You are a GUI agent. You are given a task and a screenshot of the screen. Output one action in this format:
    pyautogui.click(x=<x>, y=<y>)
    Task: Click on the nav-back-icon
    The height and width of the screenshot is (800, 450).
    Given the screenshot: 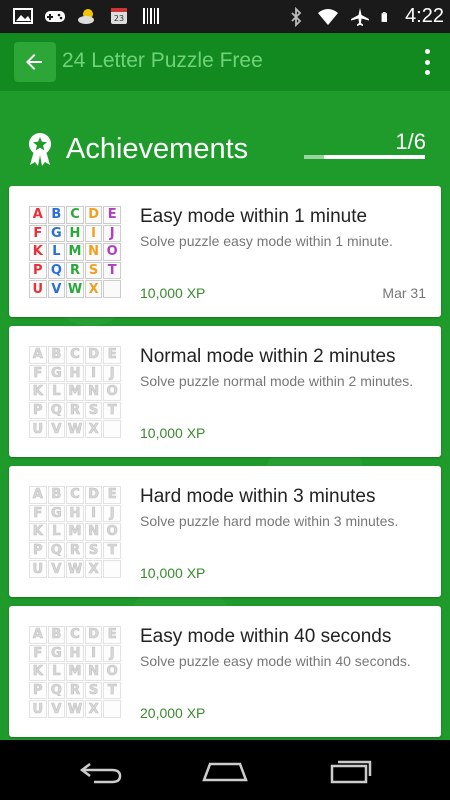 What is the action you would take?
    pyautogui.click(x=101, y=770)
    